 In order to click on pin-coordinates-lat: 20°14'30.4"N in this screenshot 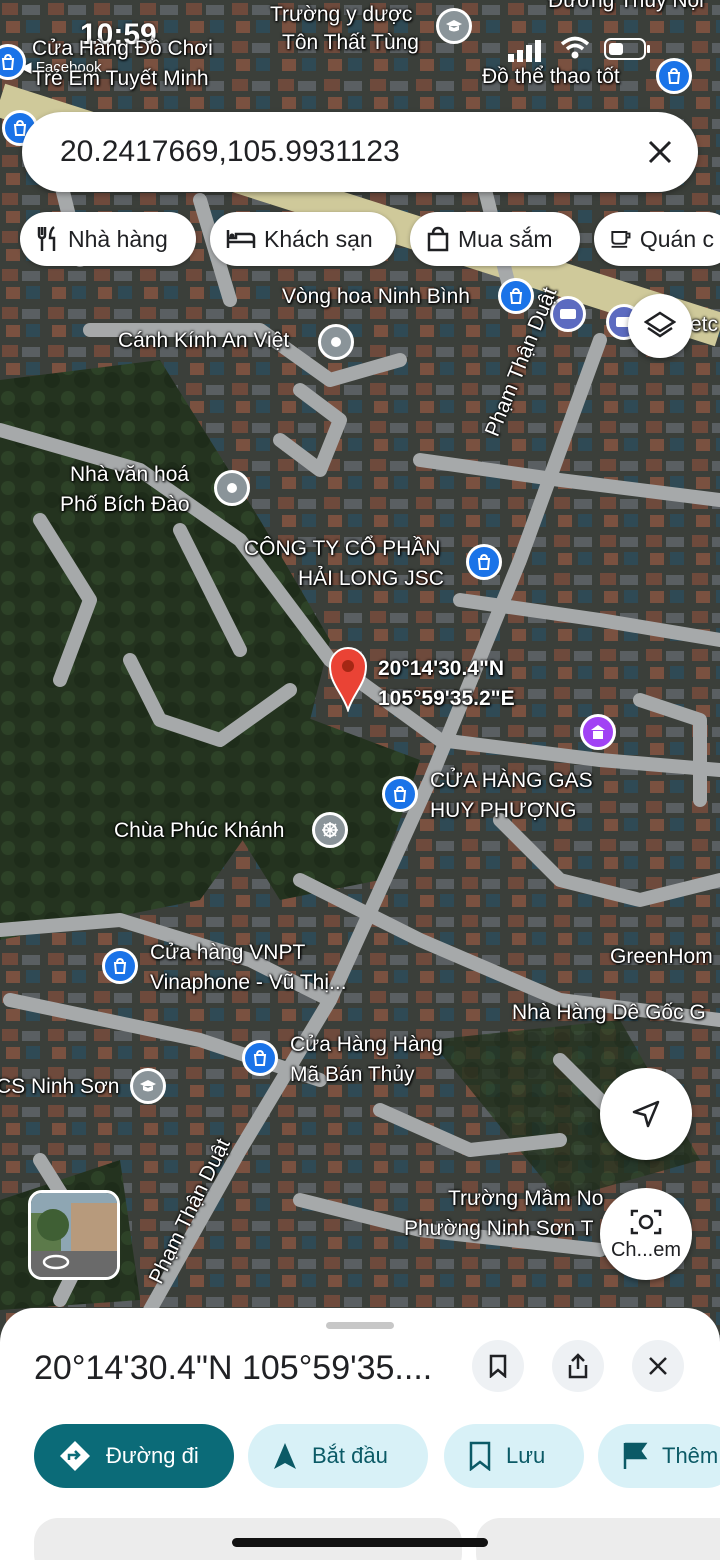, I will do `click(441, 668)`.